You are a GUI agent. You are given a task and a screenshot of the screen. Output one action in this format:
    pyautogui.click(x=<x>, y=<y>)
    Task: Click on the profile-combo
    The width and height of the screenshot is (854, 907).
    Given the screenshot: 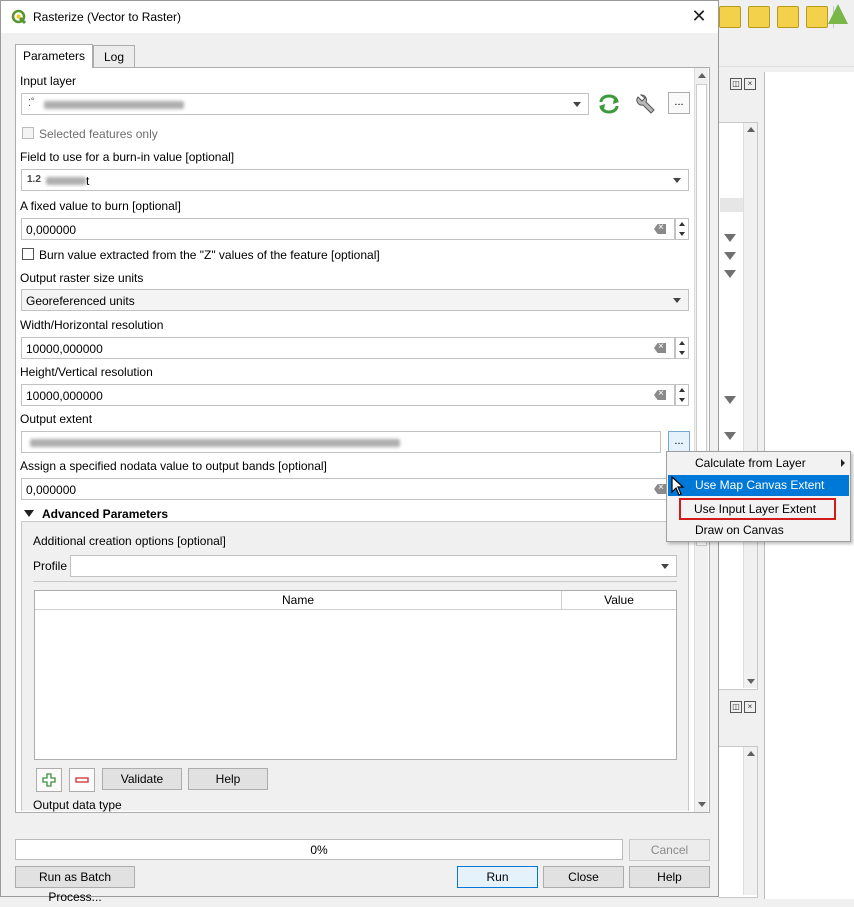 What is the action you would take?
    pyautogui.click(x=373, y=566)
    